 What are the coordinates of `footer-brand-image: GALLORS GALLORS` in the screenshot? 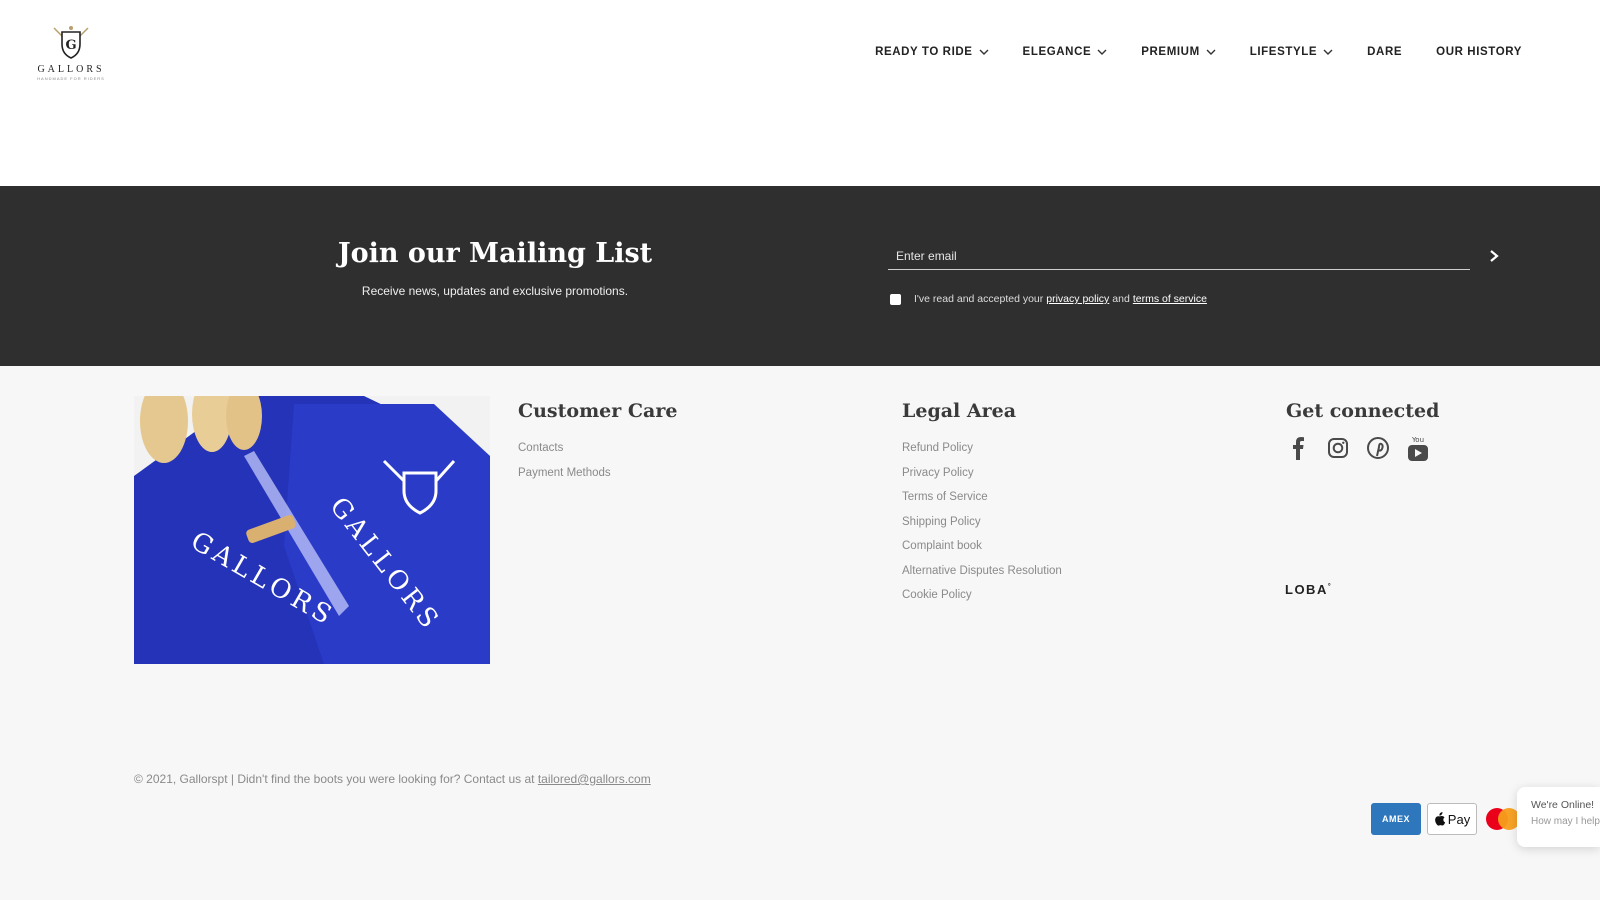 It's located at (312, 530).